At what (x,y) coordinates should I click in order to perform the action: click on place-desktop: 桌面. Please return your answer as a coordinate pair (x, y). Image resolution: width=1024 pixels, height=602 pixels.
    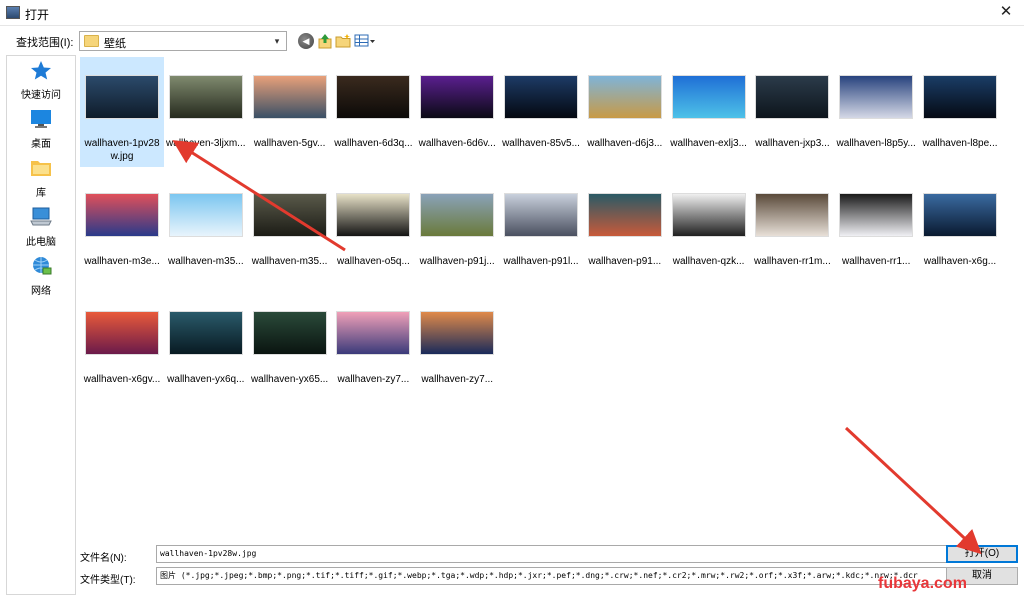
    Looking at the image, I should click on (41, 129).